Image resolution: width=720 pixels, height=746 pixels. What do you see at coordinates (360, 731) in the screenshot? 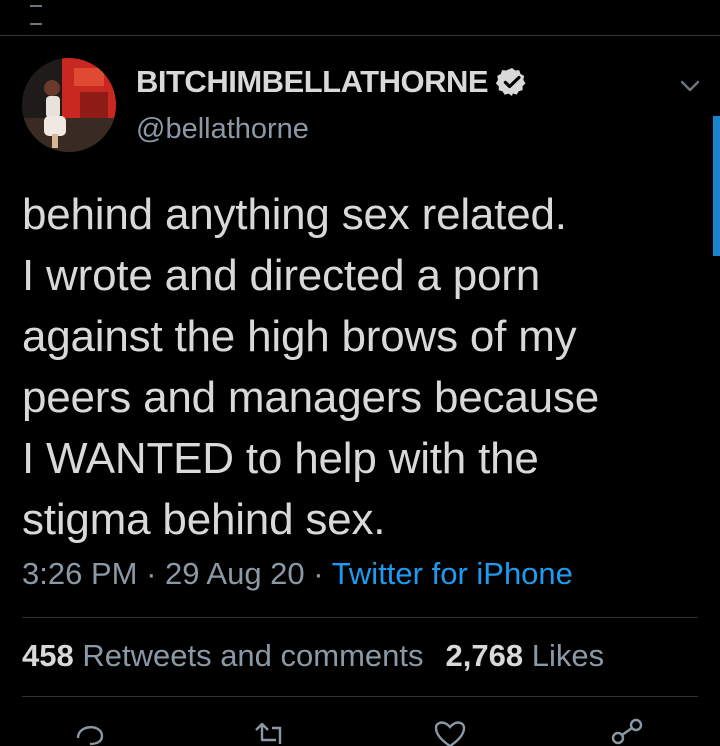
I see `tweet-actions` at bounding box center [360, 731].